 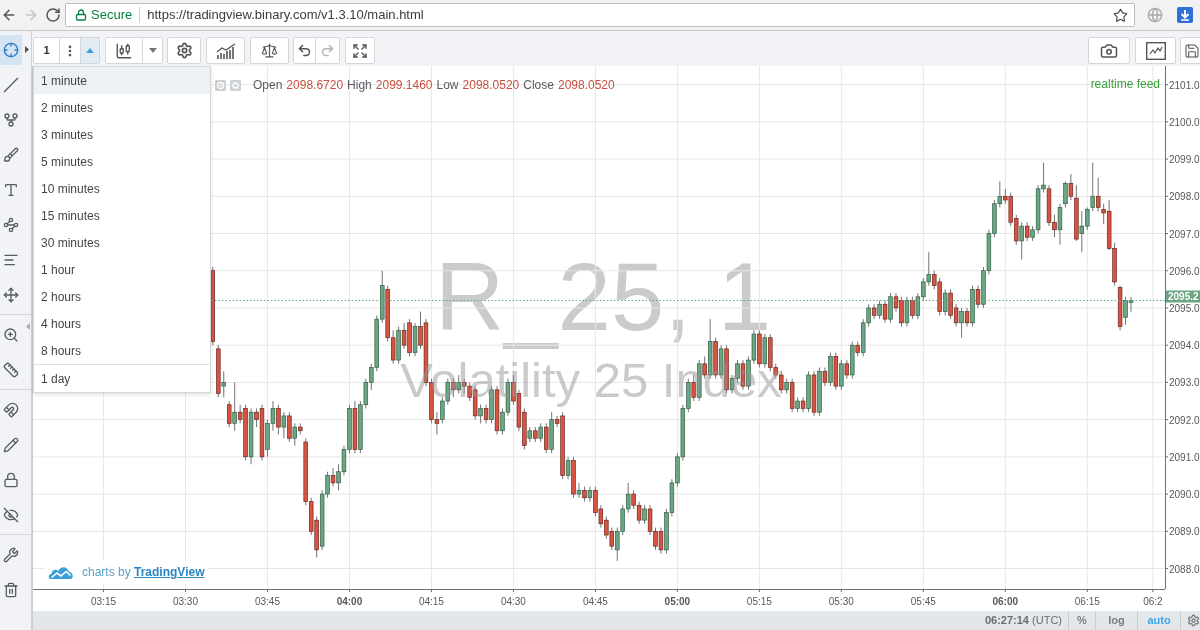 I want to click on trash-icon, so click(x=11, y=589).